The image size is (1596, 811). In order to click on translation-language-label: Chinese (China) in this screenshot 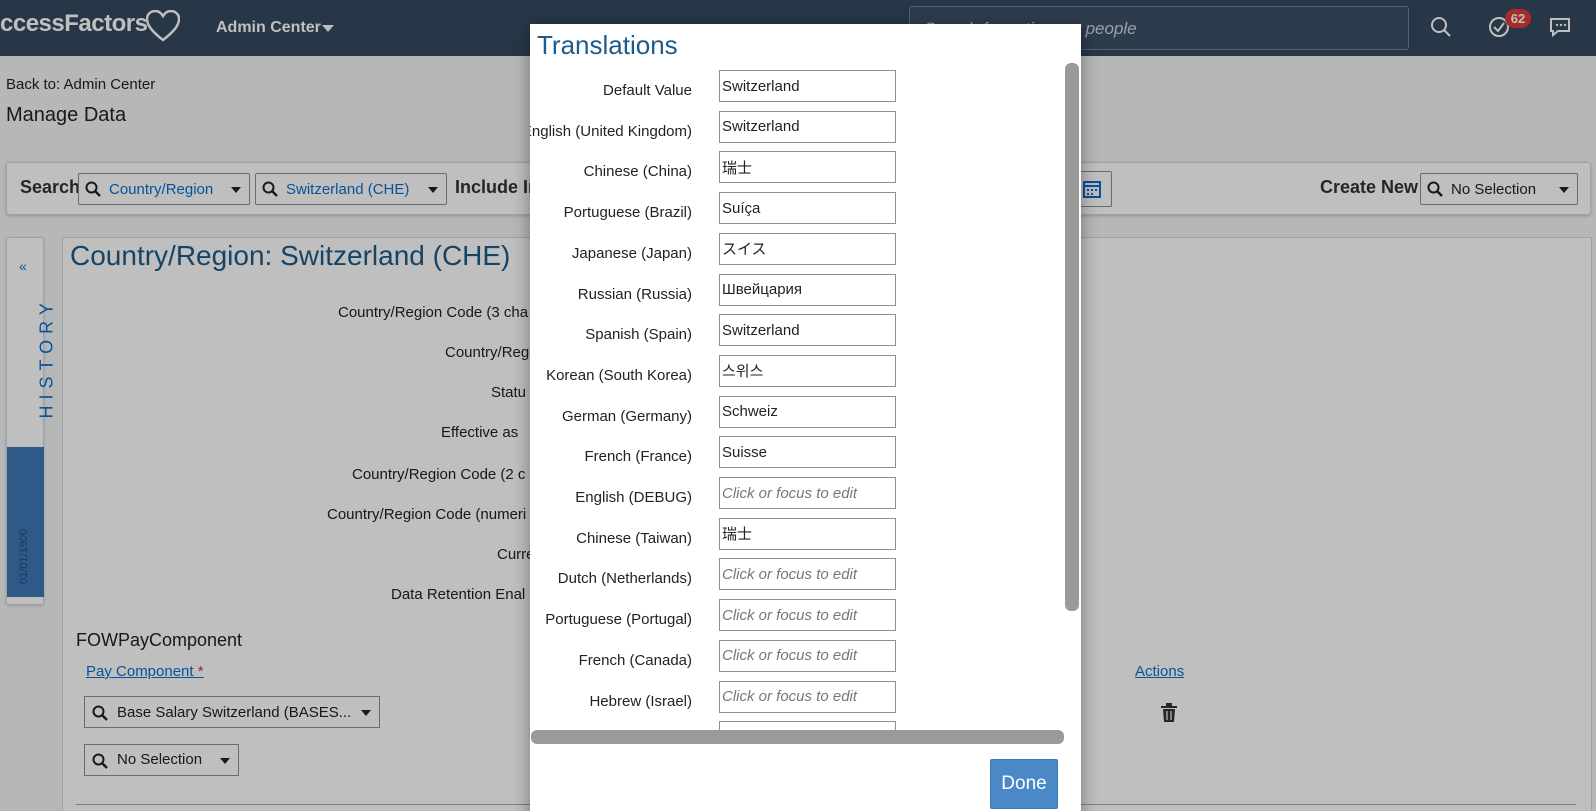, I will do `click(637, 172)`.